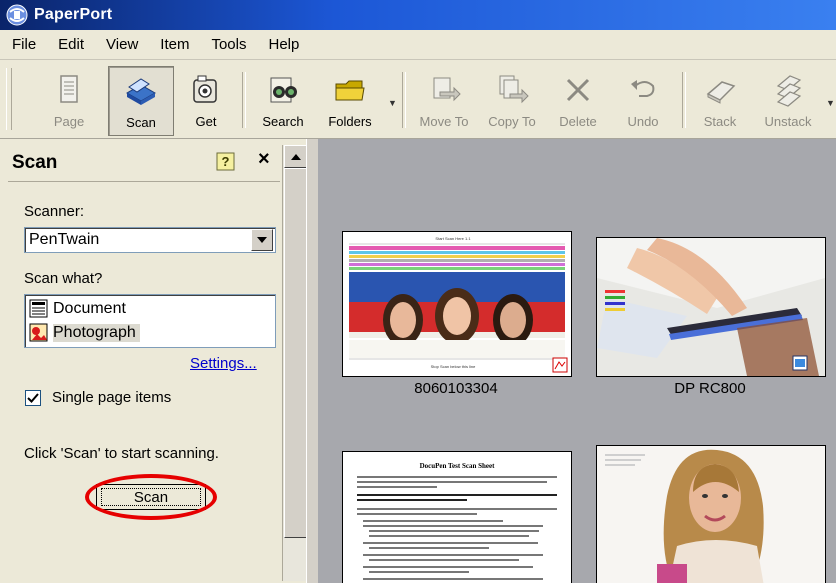 This screenshot has height=583, width=836. Describe the element at coordinates (444, 121) in the screenshot. I see `move-to-label: Move To` at that location.